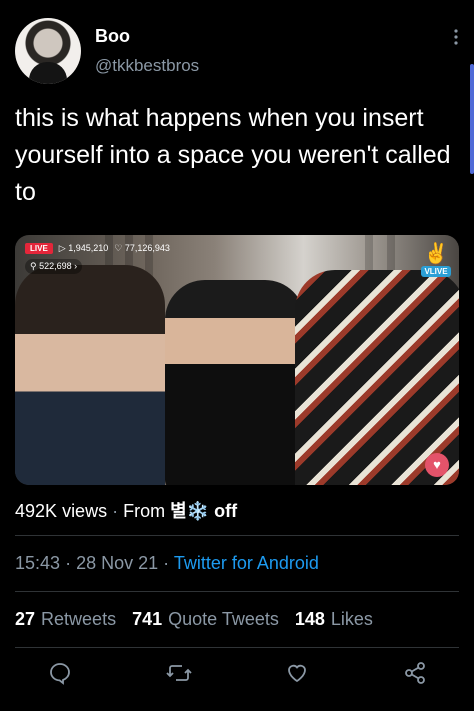 The height and width of the screenshot is (711, 474). What do you see at coordinates (436, 254) in the screenshot?
I see `vlive-v-icon: ✌` at bounding box center [436, 254].